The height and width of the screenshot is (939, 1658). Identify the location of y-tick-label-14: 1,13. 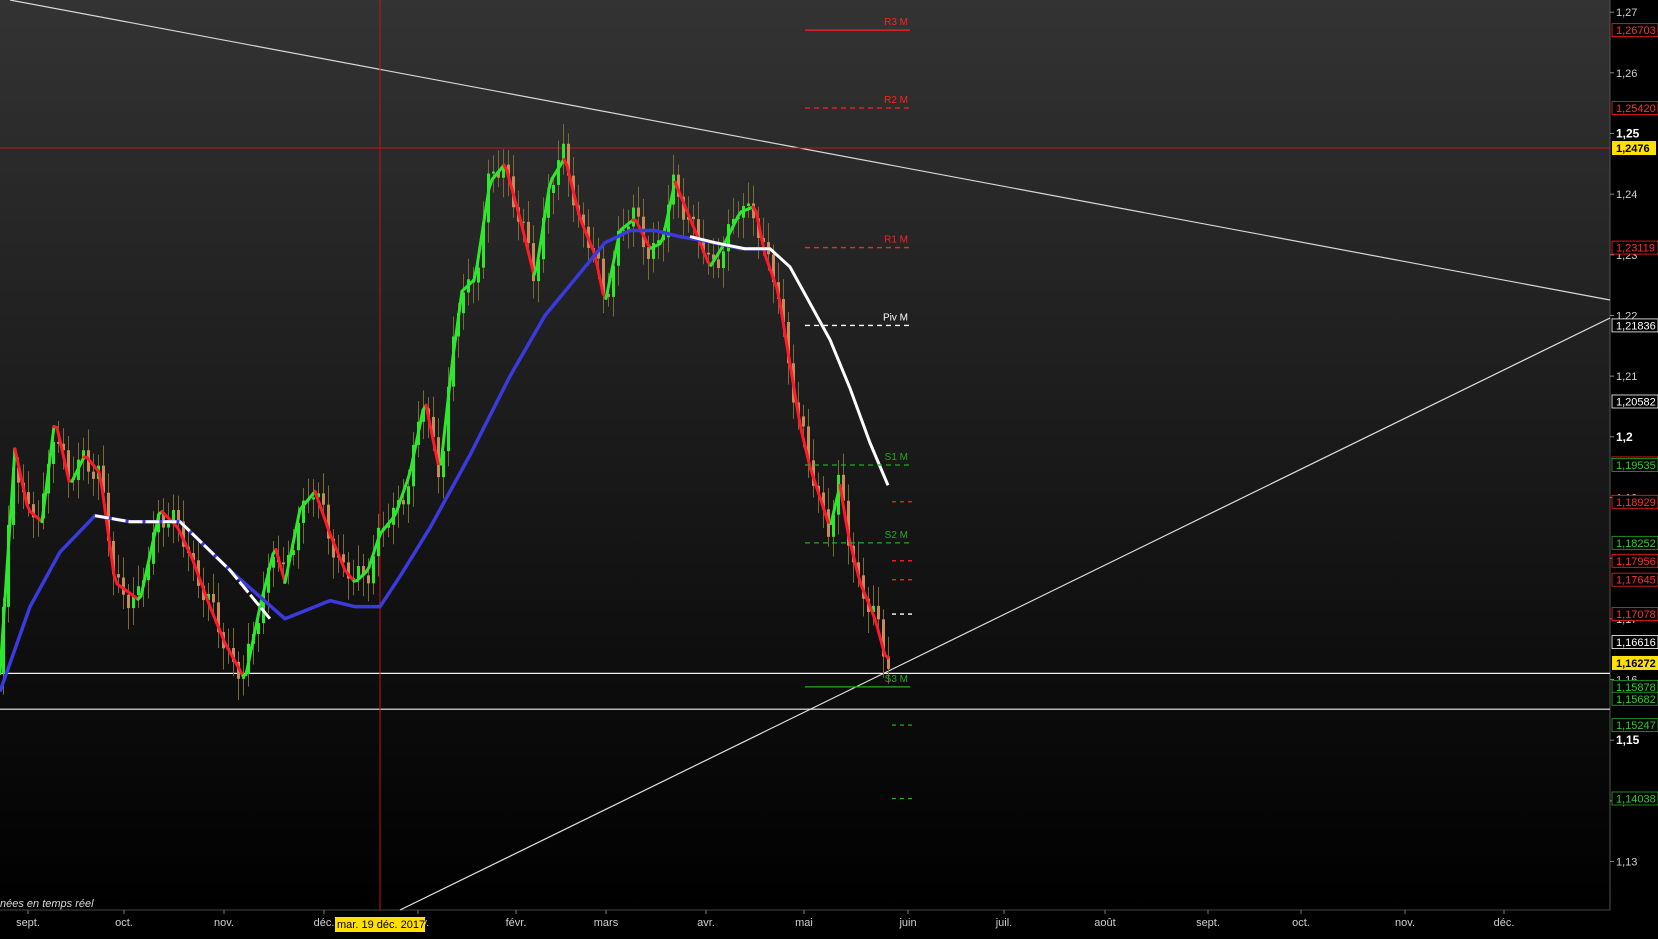
(1626, 862).